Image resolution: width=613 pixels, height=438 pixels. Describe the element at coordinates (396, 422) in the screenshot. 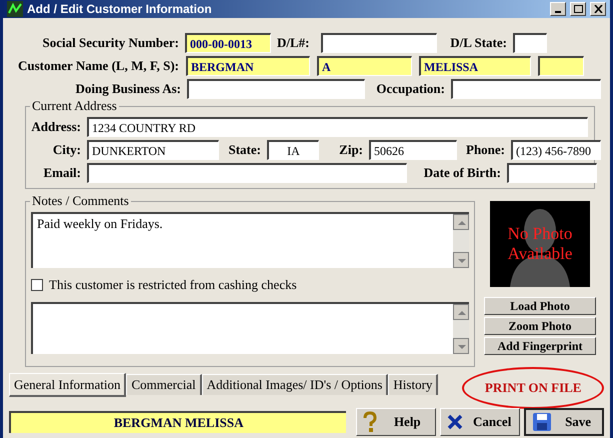

I see `help-button: Help` at that location.